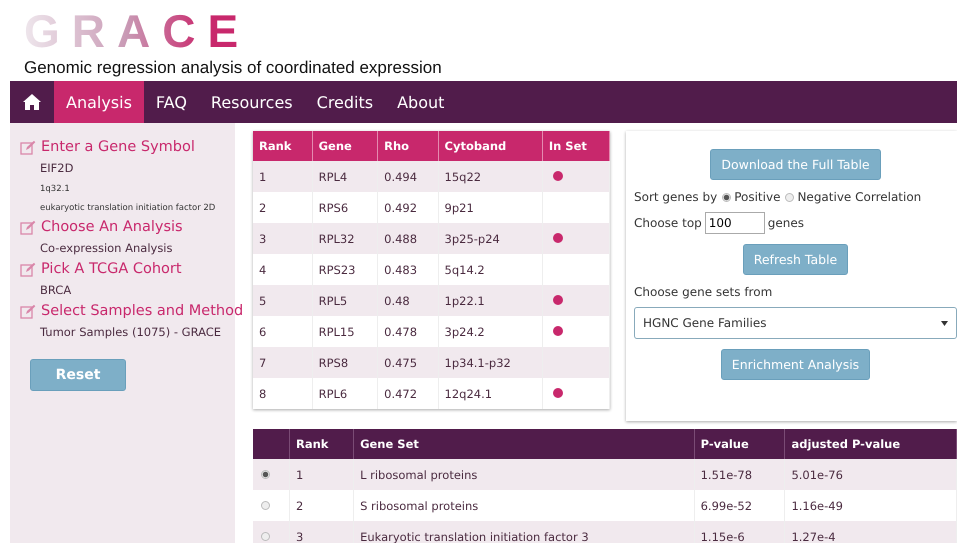 This screenshot has width=957, height=543. What do you see at coordinates (233, 68) in the screenshot?
I see `site-subtitle: Genomic regression analysis of coordinated expression` at bounding box center [233, 68].